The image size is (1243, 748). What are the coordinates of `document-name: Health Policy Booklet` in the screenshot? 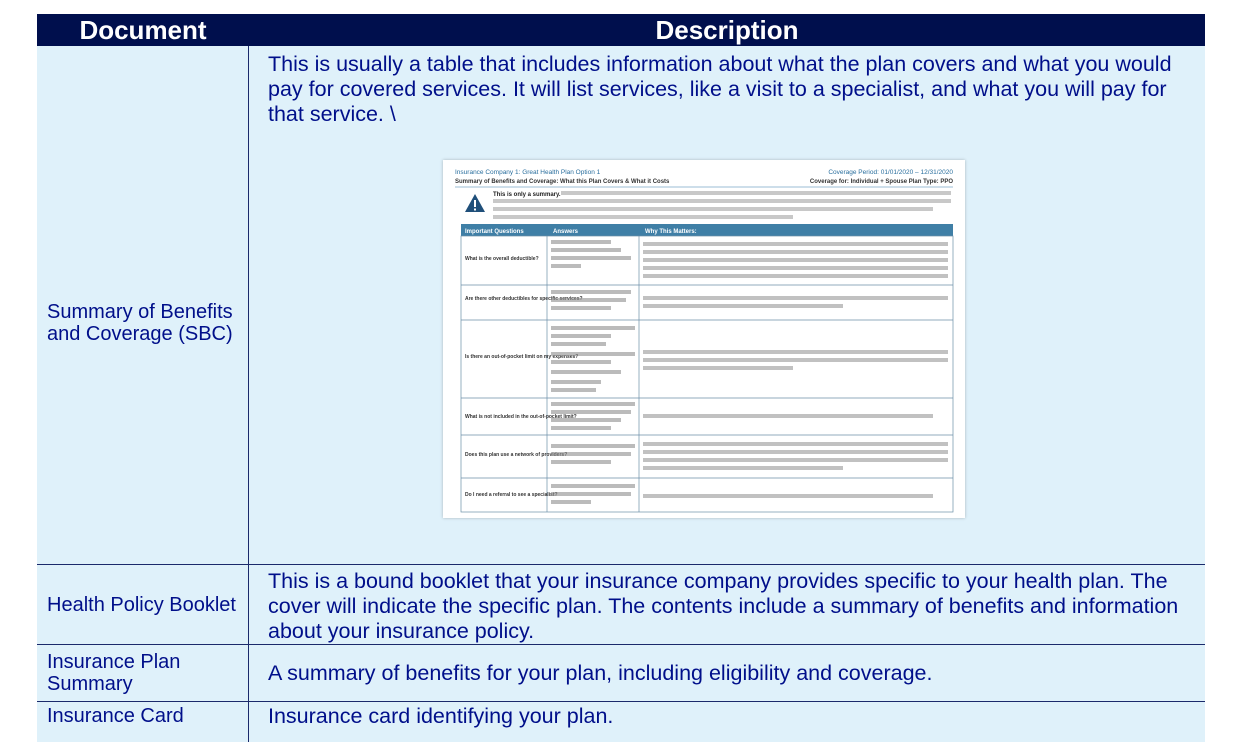 It's located at (143, 604).